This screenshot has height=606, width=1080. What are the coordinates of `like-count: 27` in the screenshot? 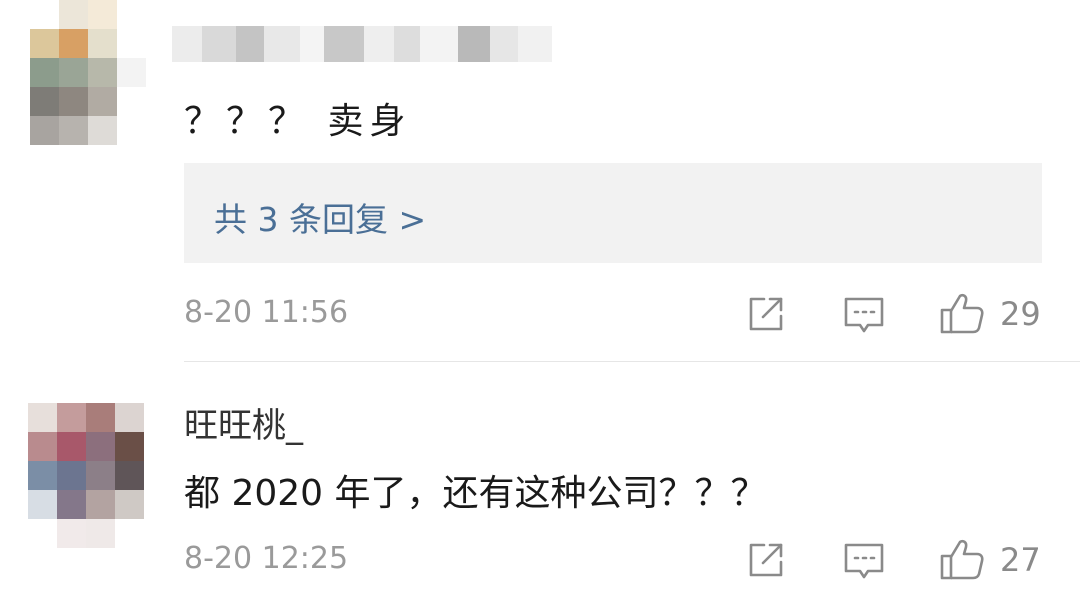 It's located at (1020, 560).